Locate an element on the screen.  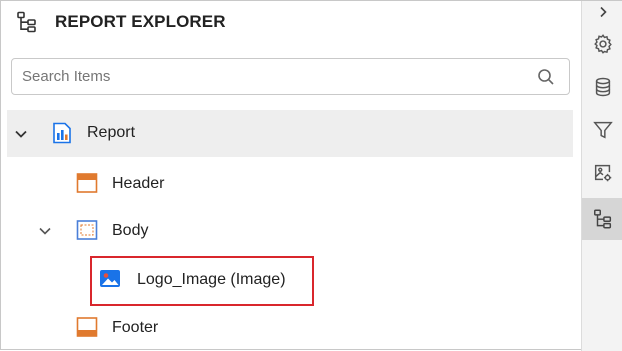
chevron-right-icon is located at coordinates (603, 12).